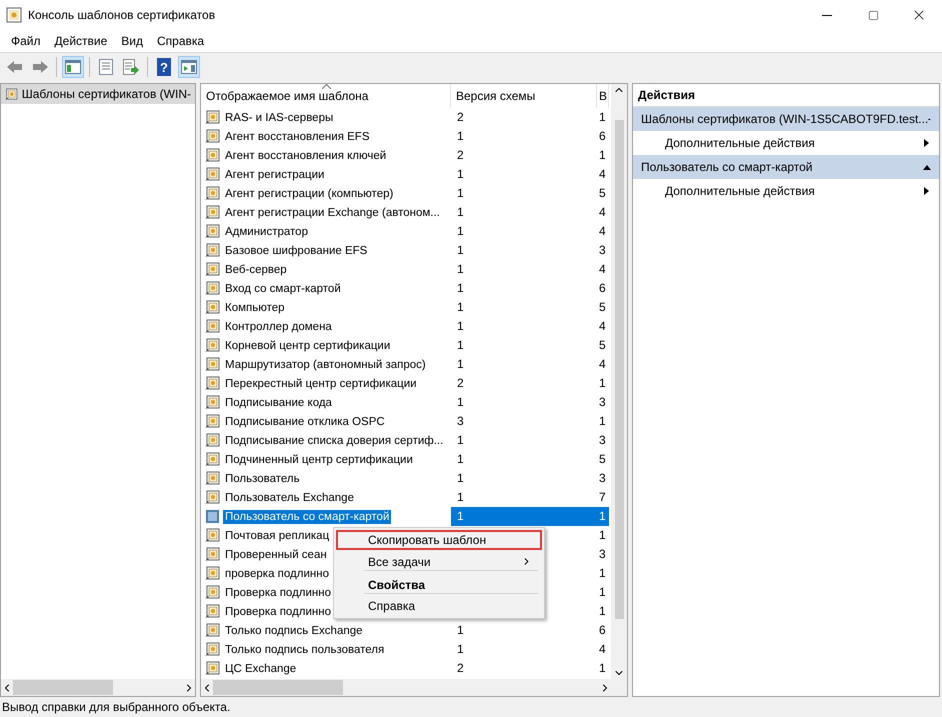  I want to click on template-name: Пользователь со смарт-картой, so click(307, 517).